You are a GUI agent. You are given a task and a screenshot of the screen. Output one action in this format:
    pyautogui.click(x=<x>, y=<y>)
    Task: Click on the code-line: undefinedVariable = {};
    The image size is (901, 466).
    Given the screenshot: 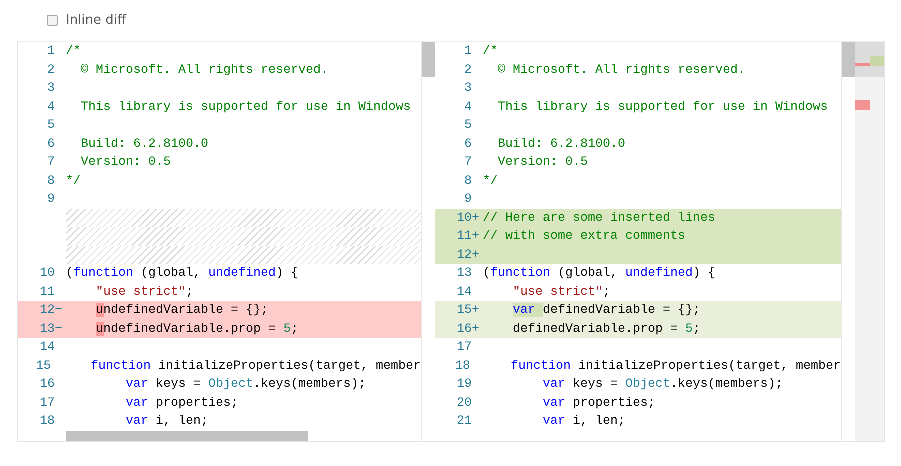 What is the action you would take?
    pyautogui.click(x=182, y=310)
    